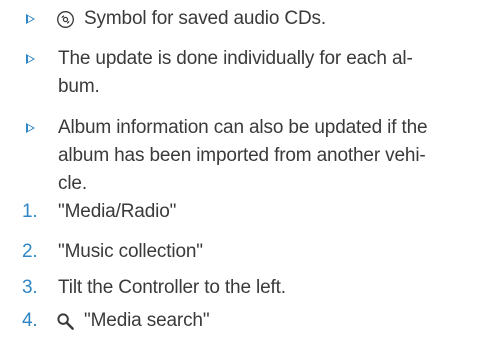 The width and height of the screenshot is (484, 342). What do you see at coordinates (65, 19) in the screenshot?
I see `audio-cd-icon` at bounding box center [65, 19].